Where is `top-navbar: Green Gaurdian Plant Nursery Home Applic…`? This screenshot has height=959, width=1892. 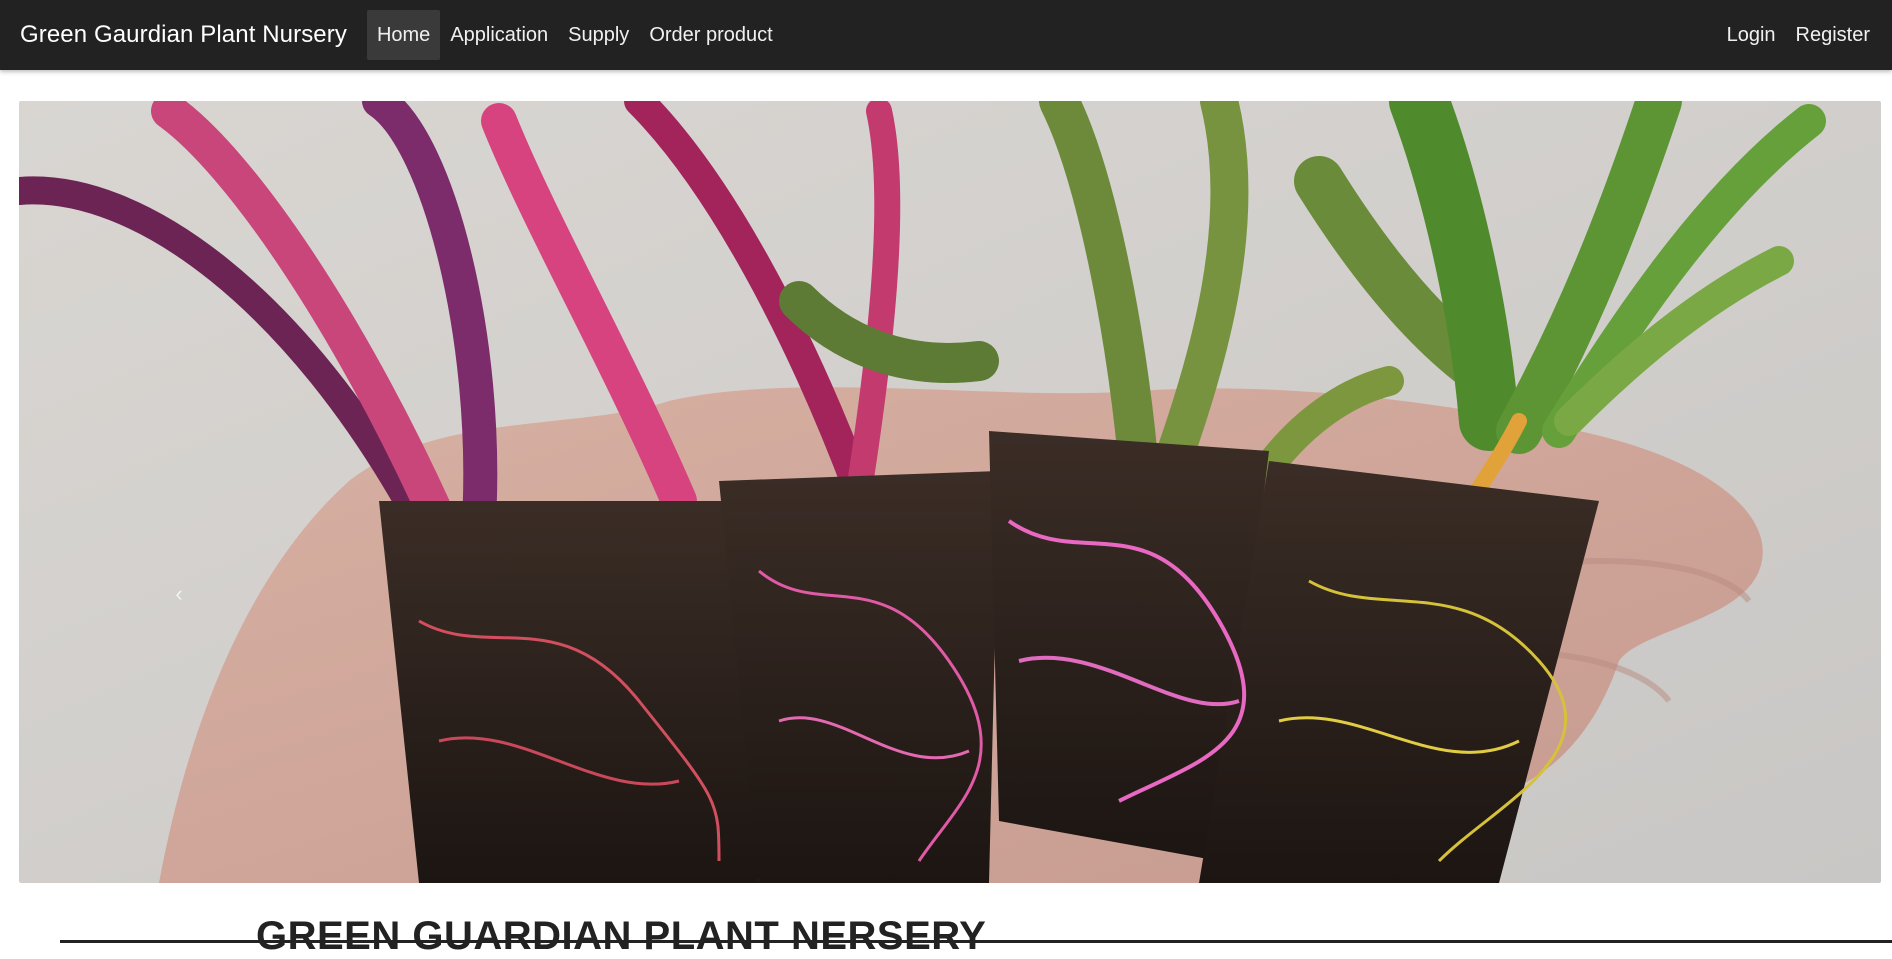
top-navbar: Green Gaurdian Plant Nursery Home Applic… is located at coordinates (946, 35).